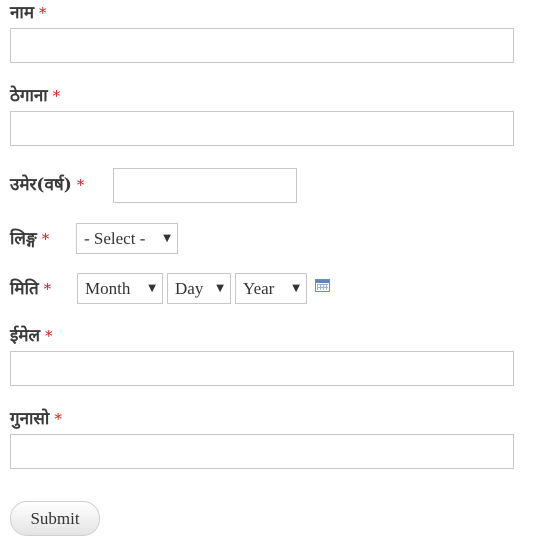 This screenshot has height=545, width=541. I want to click on complaint-label: गुनासो *, so click(36, 419).